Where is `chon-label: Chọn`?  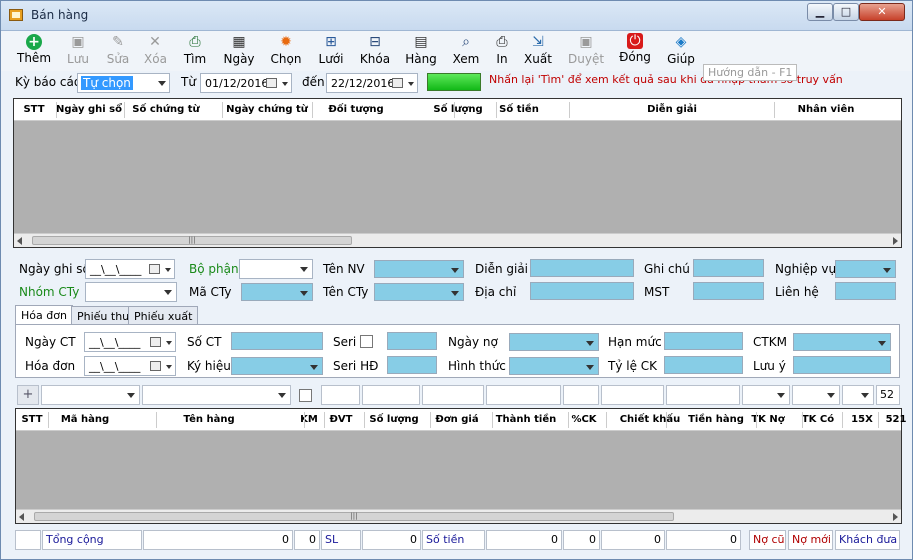 chon-label: Chọn is located at coordinates (286, 59).